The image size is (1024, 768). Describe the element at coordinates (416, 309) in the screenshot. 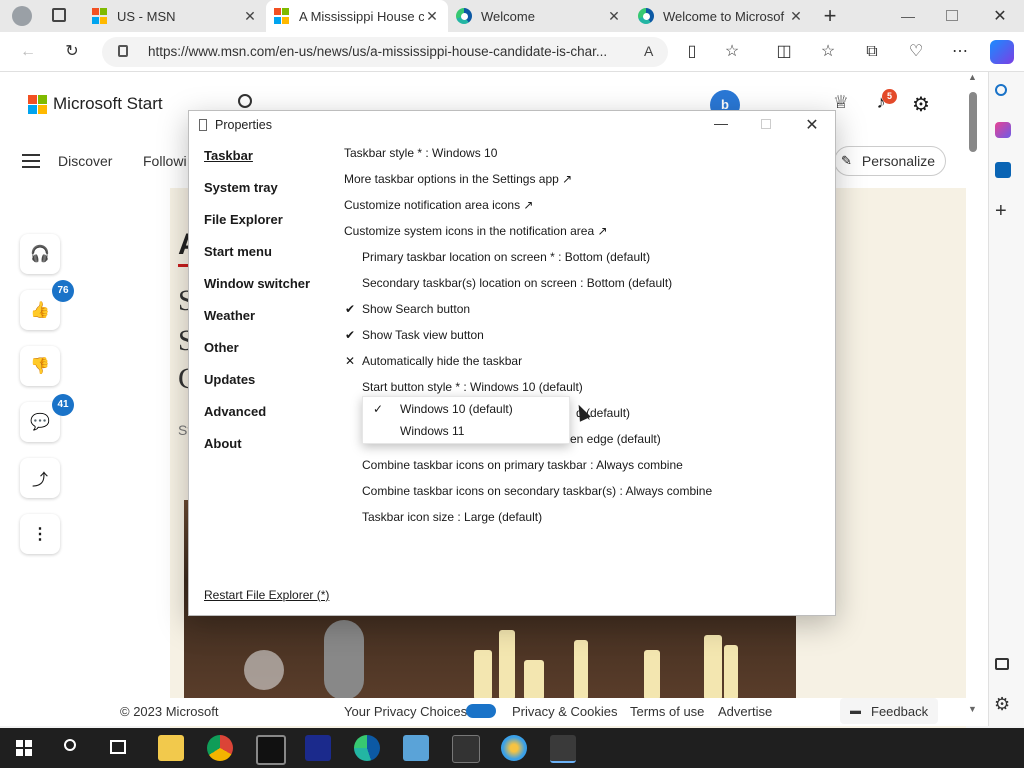

I see `option-show-search: Show Search button` at that location.